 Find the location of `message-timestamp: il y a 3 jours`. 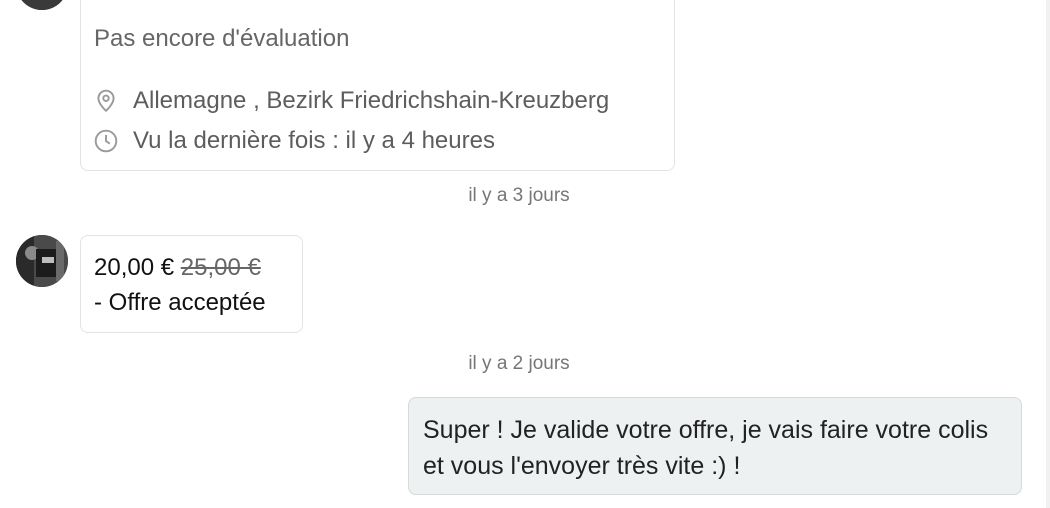

message-timestamp: il y a 3 jours is located at coordinates (519, 195).